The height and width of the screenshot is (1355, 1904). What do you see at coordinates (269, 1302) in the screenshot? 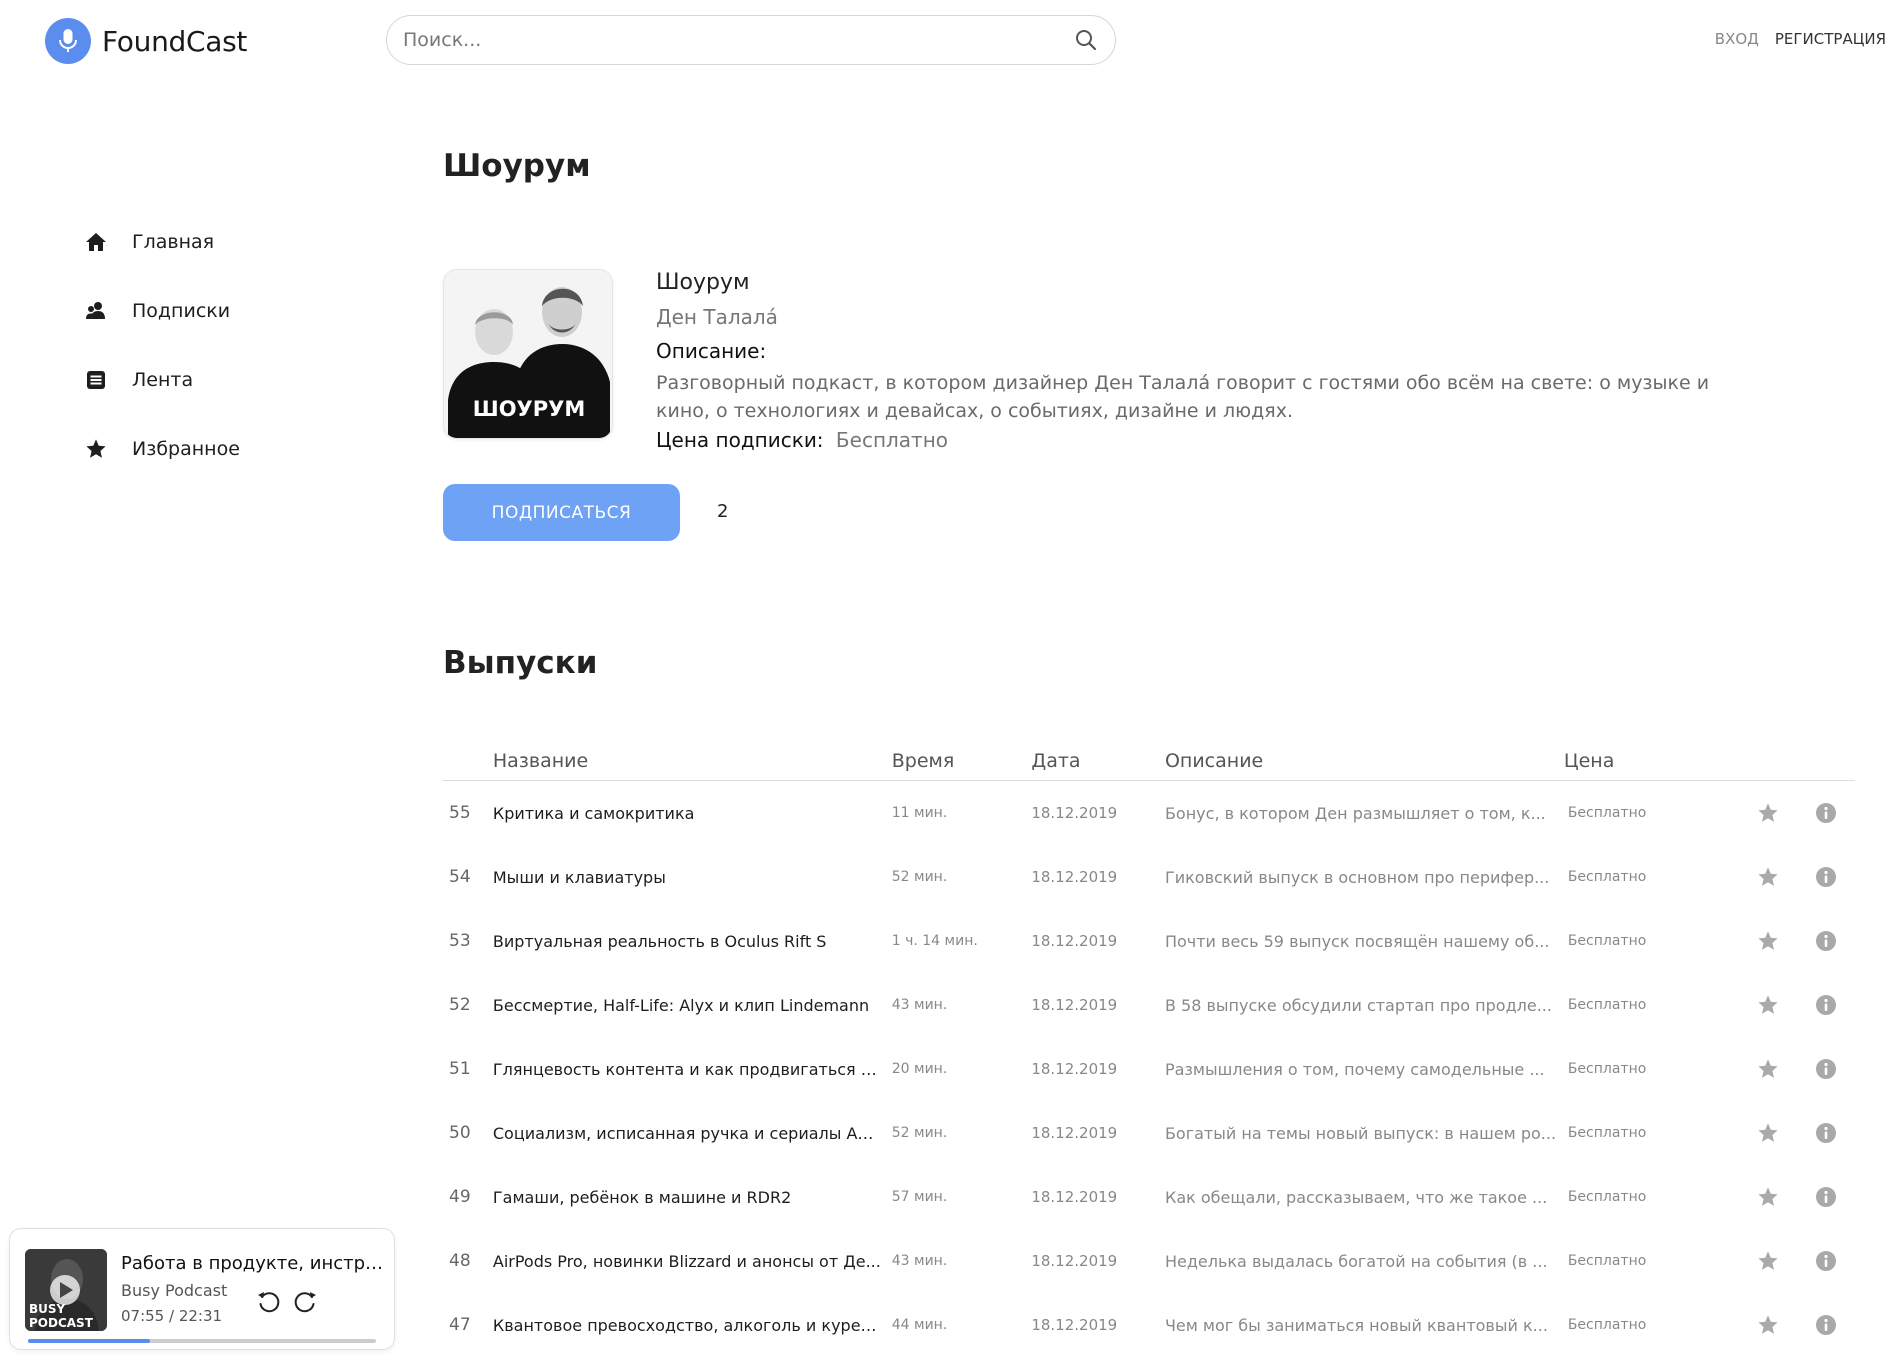
I see `rewind-icon` at bounding box center [269, 1302].